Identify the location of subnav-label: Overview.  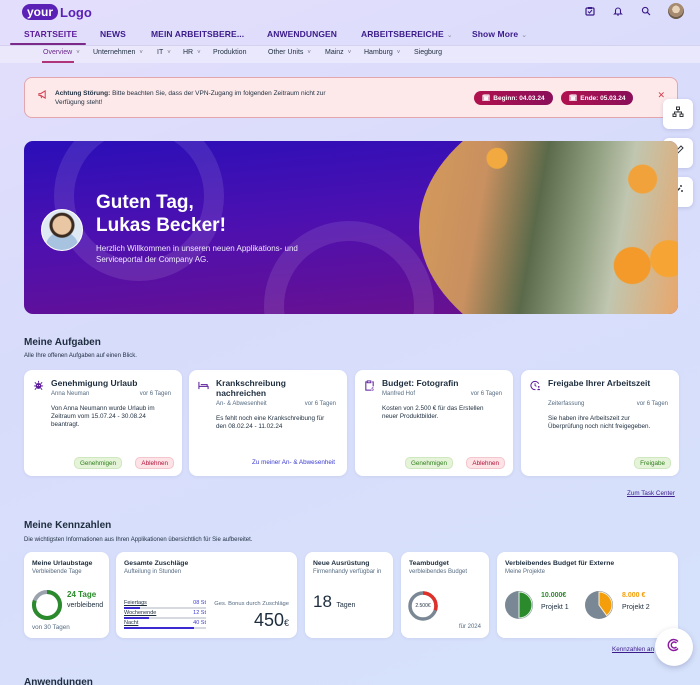
(58, 52).